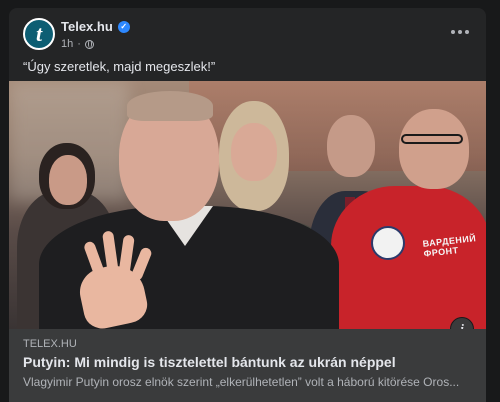  What do you see at coordinates (50, 344) in the screenshot?
I see `link-domain: TELEX.HU` at bounding box center [50, 344].